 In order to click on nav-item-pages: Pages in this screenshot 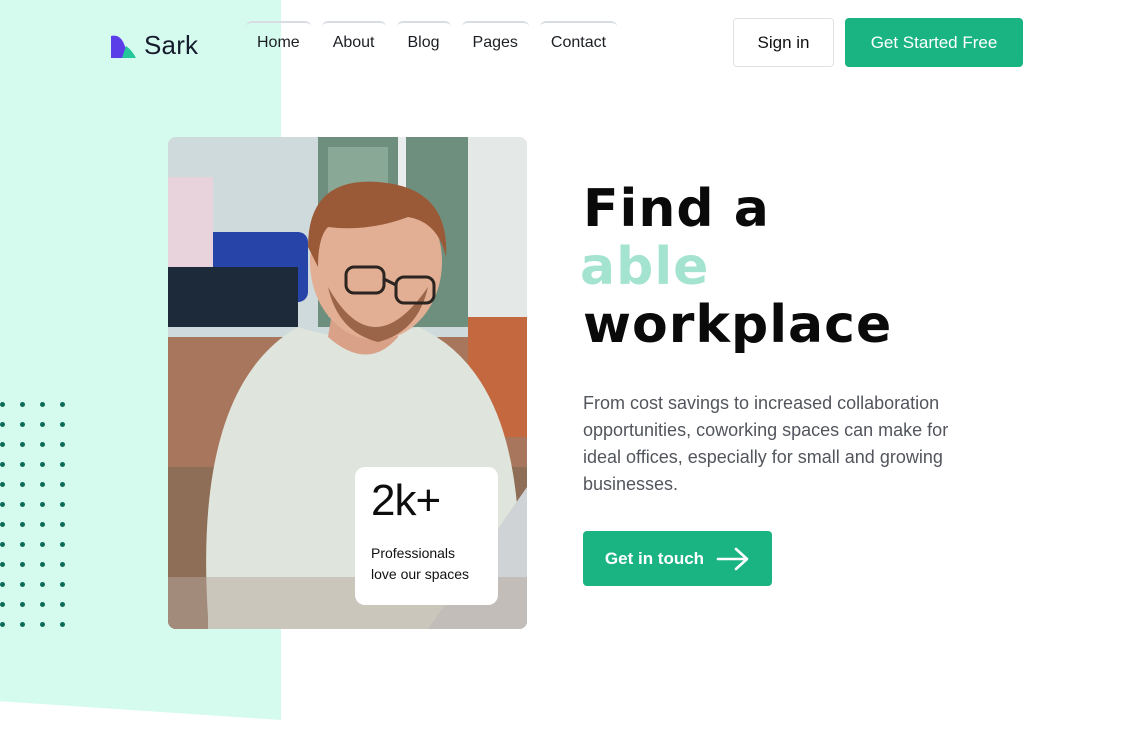, I will do `click(495, 42)`.